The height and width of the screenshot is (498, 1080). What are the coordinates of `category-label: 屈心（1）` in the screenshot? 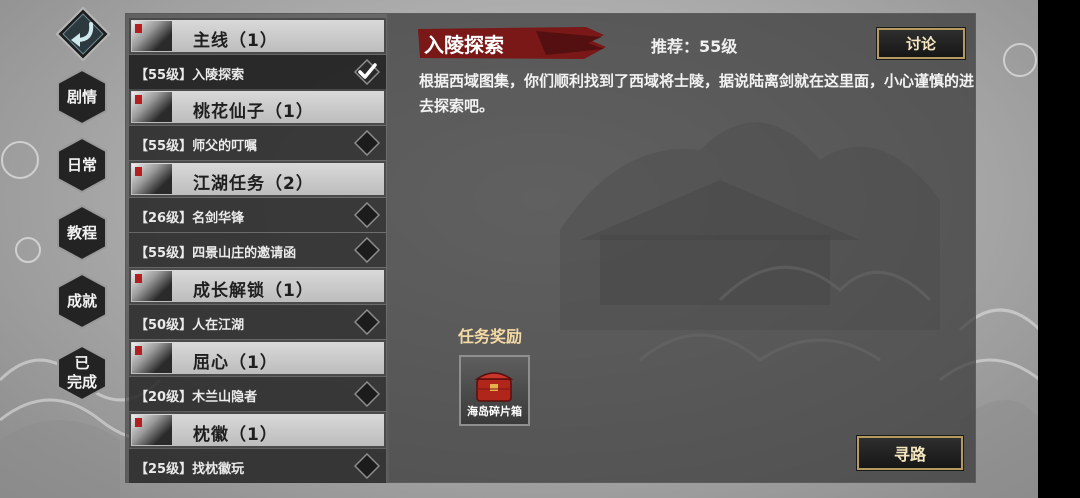 It's located at (235, 363).